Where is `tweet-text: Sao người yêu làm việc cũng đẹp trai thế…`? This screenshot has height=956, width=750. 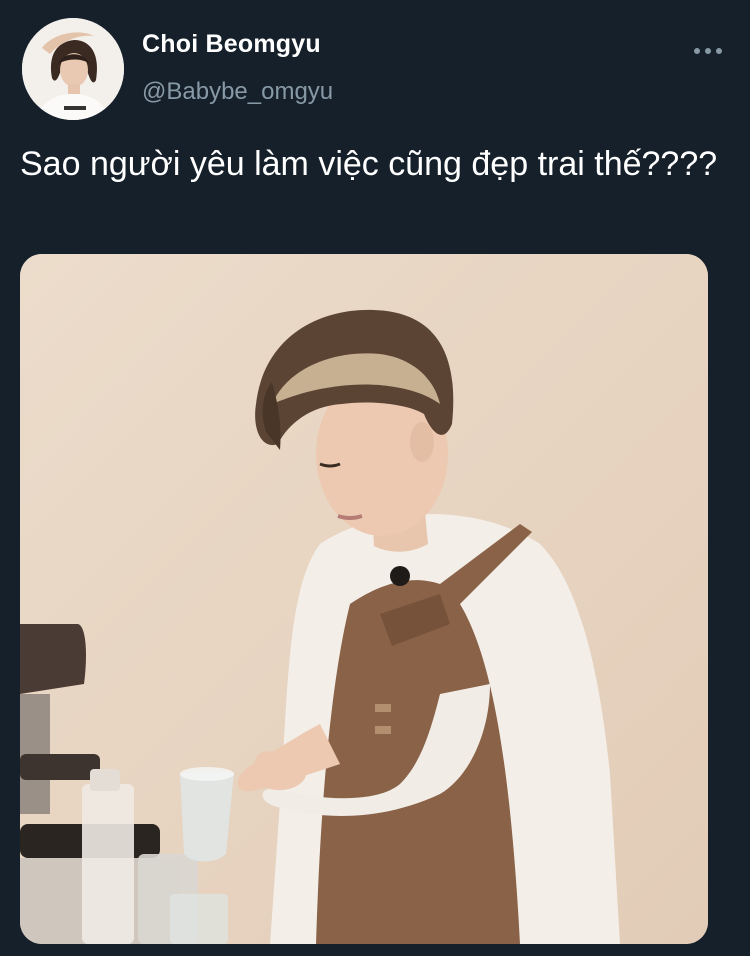
tweet-text: Sao người yêu làm việc cũng đẹp trai thế… is located at coordinates (369, 164).